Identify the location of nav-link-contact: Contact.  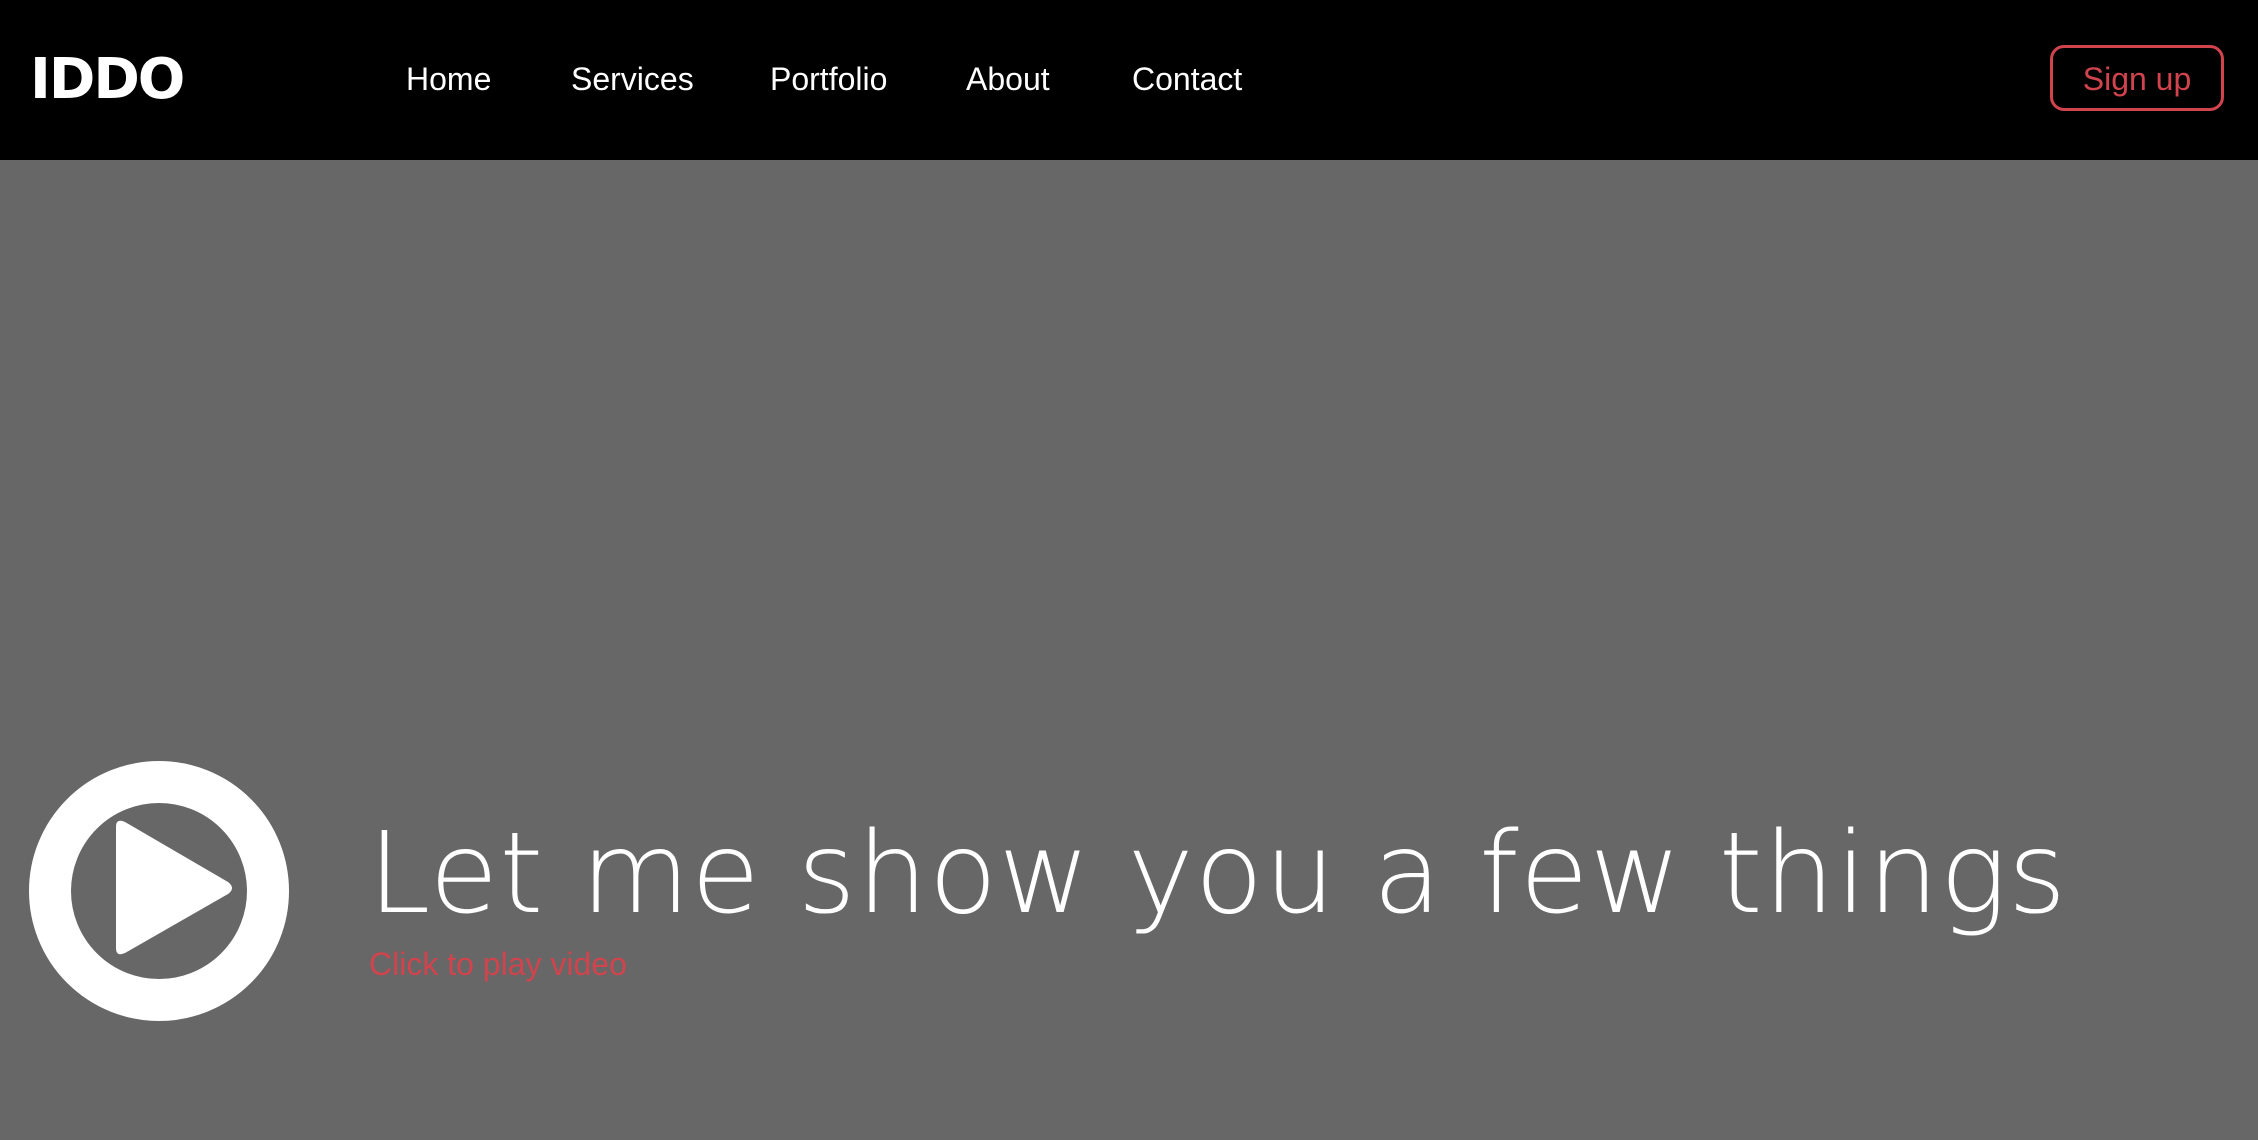
(1187, 79).